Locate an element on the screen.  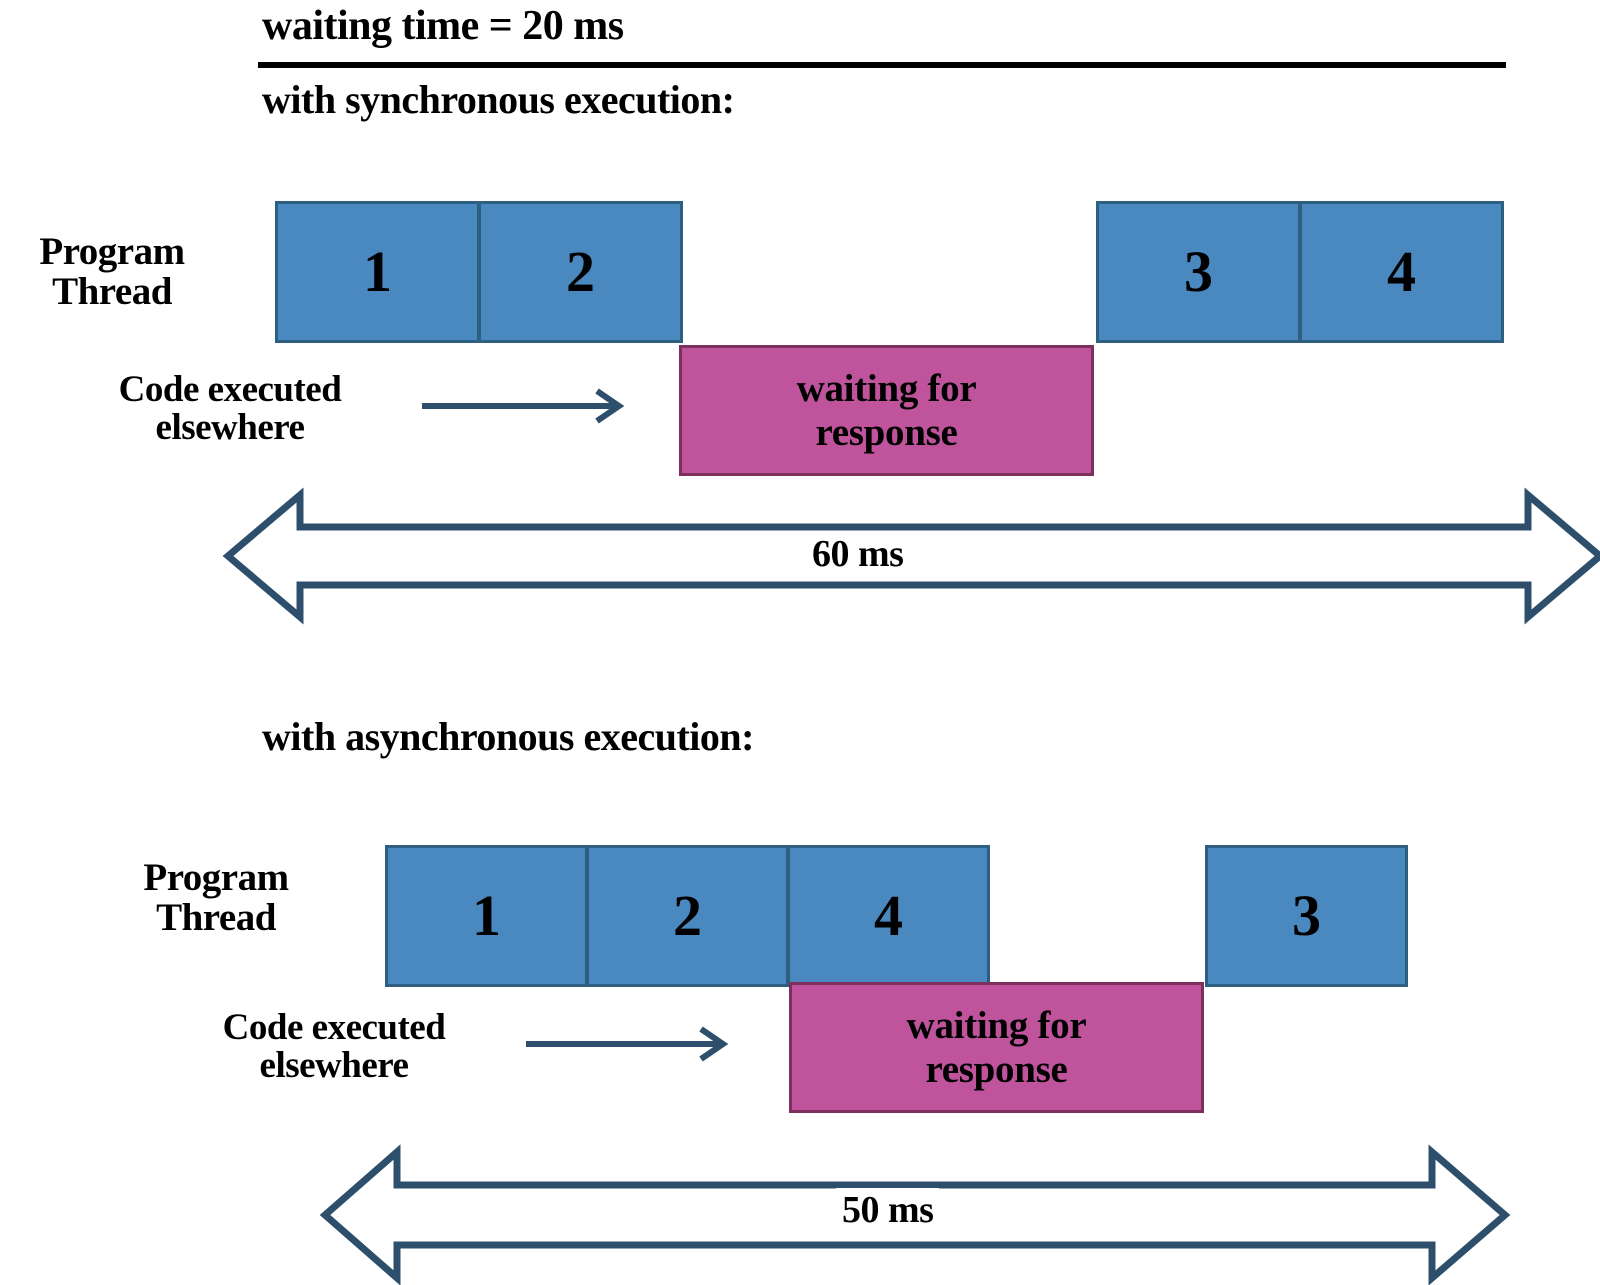
async-task-block-3: 3 is located at coordinates (1306, 916).